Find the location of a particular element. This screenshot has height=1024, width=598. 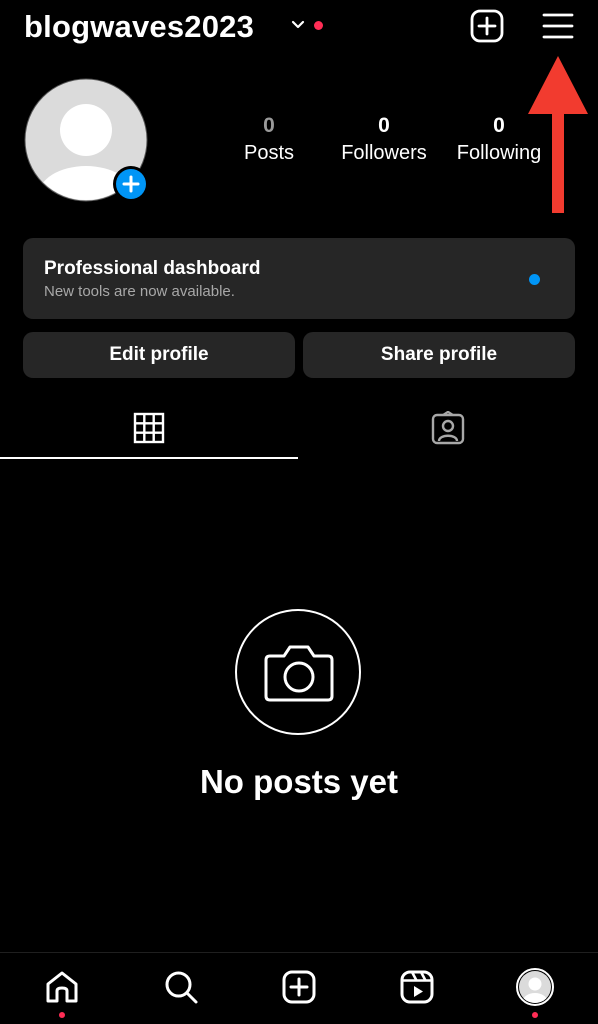

following-count: 0 is located at coordinates (499, 125).